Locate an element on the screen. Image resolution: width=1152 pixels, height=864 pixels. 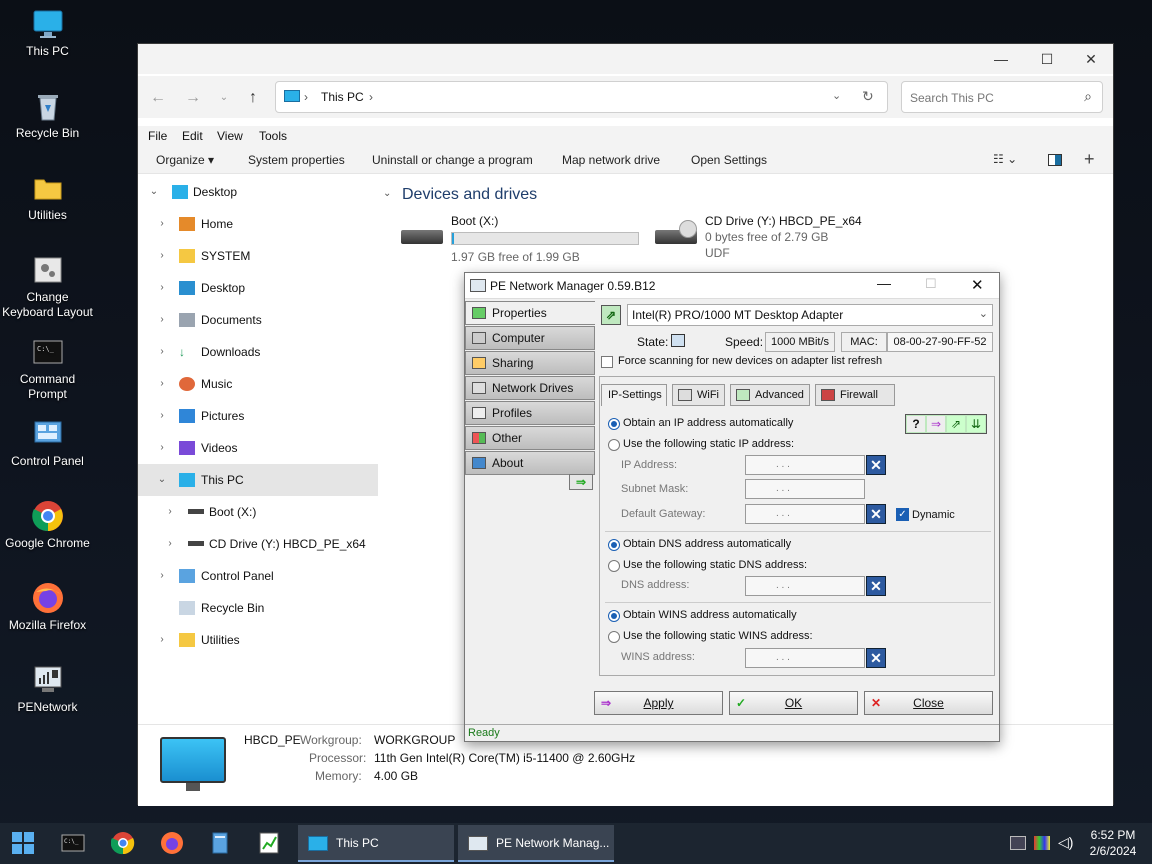
desktop-icon-command-prompt: C:\_ Command Prompt is located at coordinates (47, 369).